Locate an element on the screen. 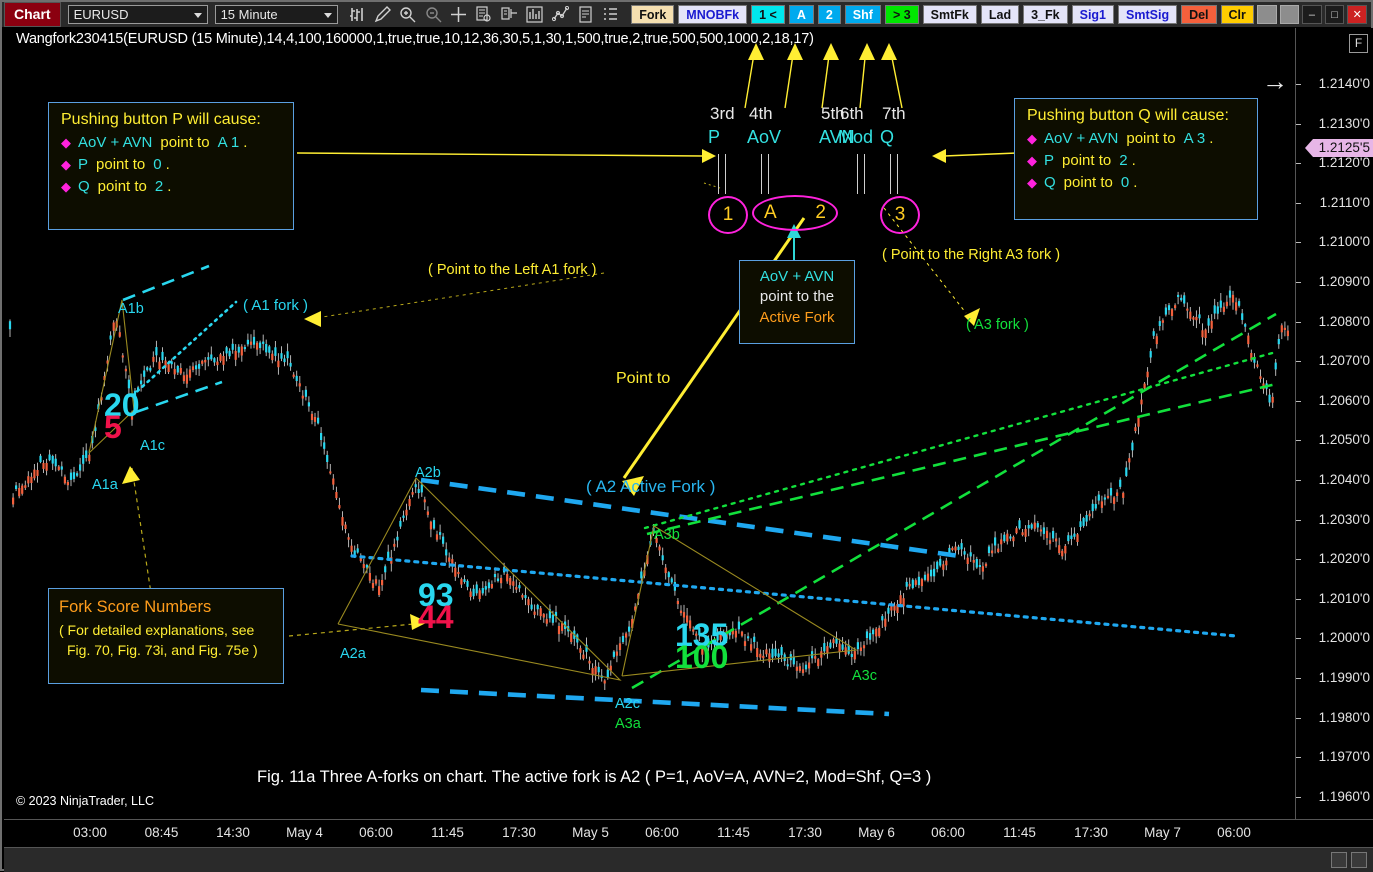 This screenshot has width=1373, height=872. toolbar-button-sig1: Sig1 is located at coordinates (1093, 14).